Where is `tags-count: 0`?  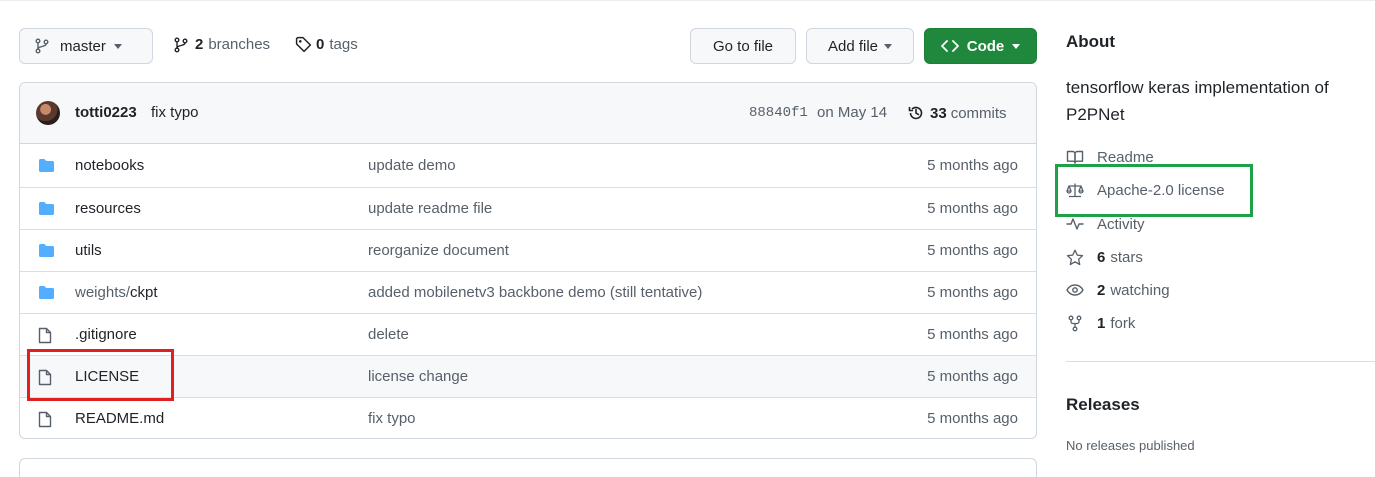 tags-count: 0 is located at coordinates (320, 44).